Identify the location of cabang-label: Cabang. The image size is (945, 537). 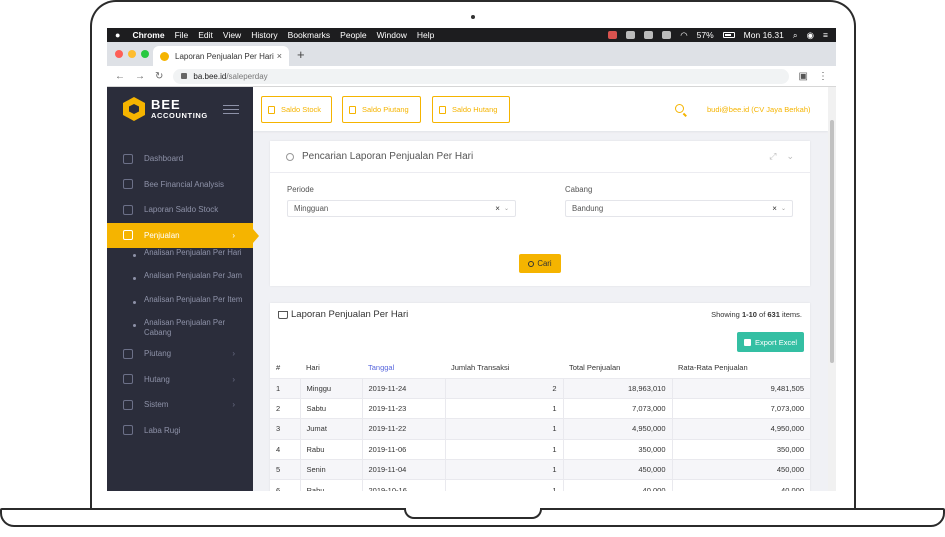
(579, 189).